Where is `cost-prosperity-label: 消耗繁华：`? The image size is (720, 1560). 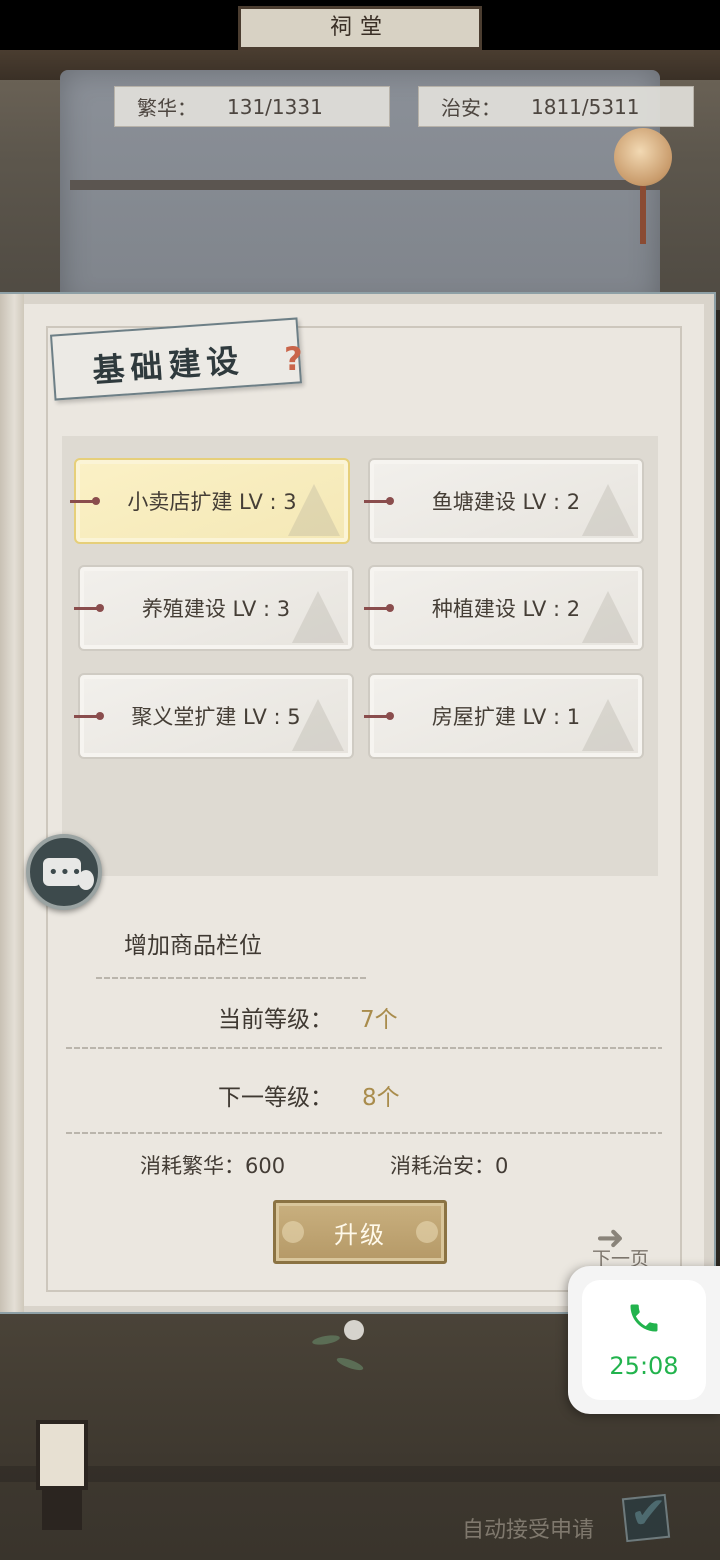
cost-prosperity-label: 消耗繁华： is located at coordinates (192, 1166).